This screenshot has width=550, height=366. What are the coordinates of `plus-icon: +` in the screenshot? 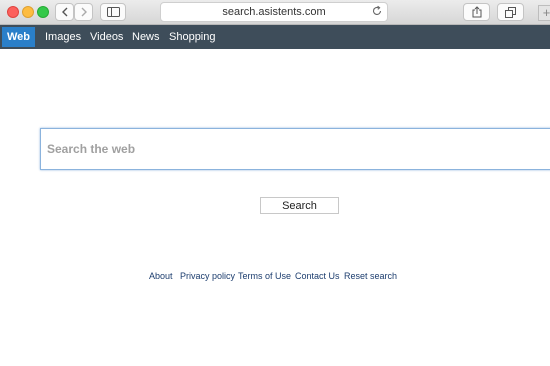 It's located at (546, 12).